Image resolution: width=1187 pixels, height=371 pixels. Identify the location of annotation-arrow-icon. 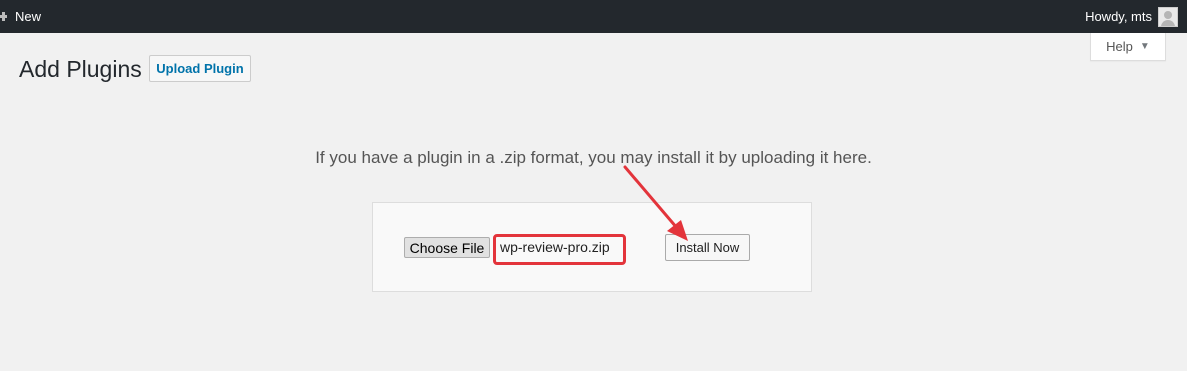
(655, 203).